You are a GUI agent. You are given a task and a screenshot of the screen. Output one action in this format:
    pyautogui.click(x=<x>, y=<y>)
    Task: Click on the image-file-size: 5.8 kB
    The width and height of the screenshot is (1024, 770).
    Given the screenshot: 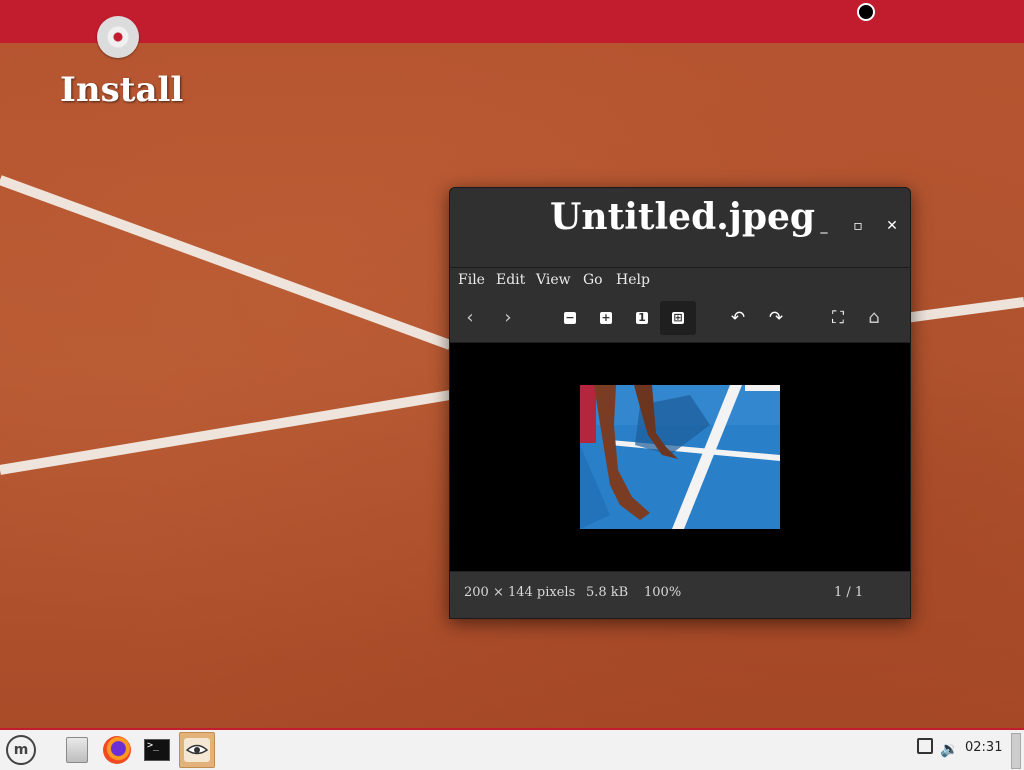 What is the action you would take?
    pyautogui.click(x=607, y=592)
    